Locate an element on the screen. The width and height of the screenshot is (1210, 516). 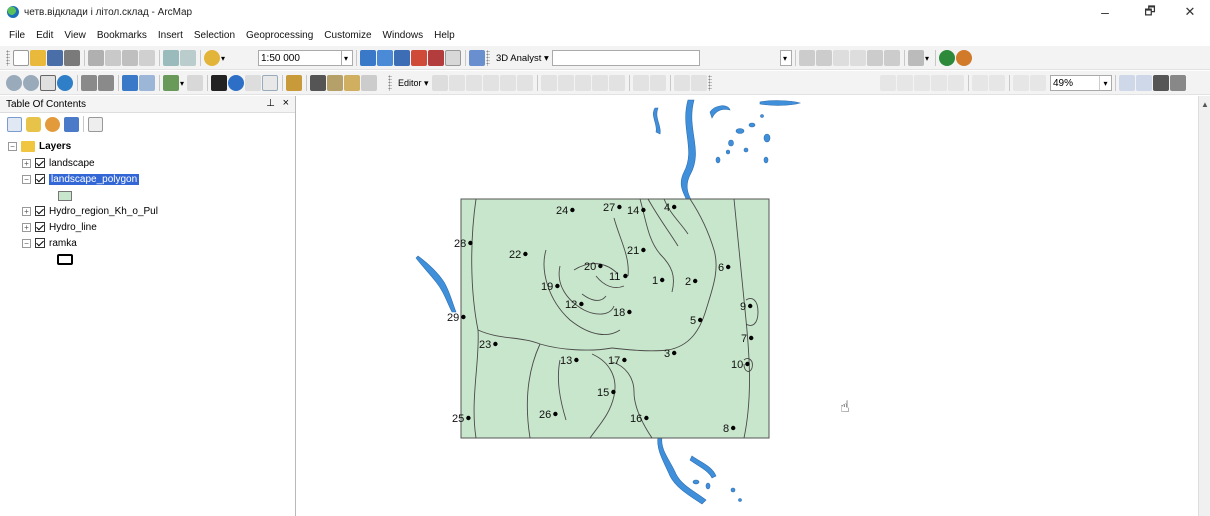
contour-icon is located at coordinates (892, 58).